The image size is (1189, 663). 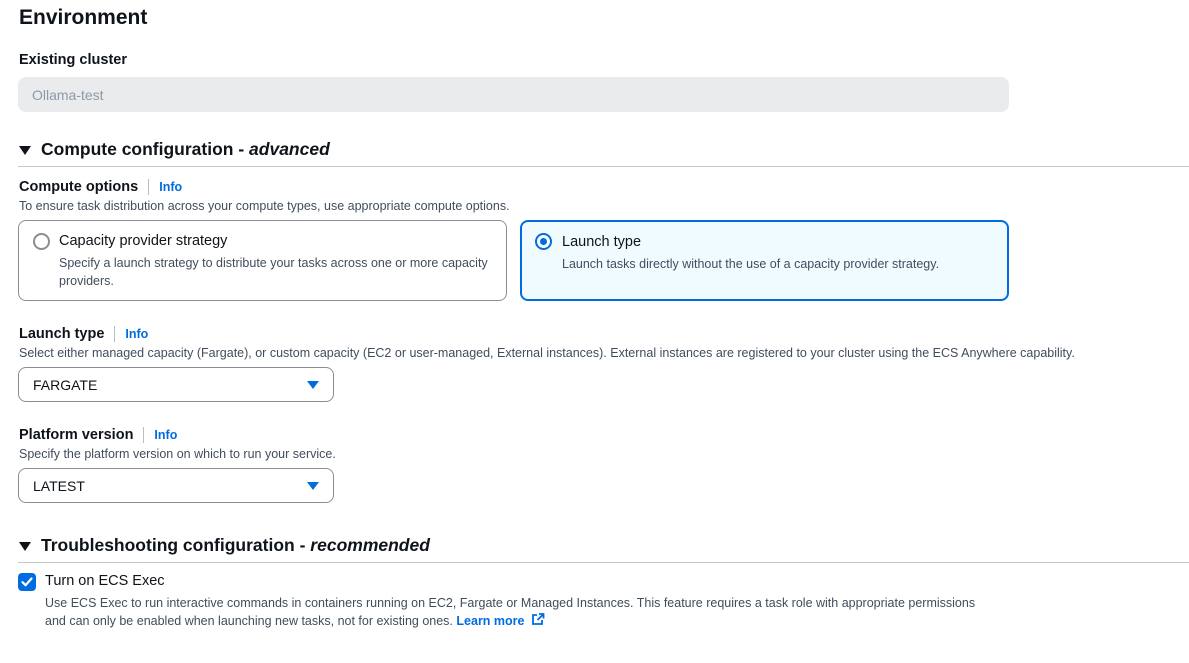 What do you see at coordinates (105, 581) in the screenshot?
I see `ecs-exec-label: Turn on ECS Exec` at bounding box center [105, 581].